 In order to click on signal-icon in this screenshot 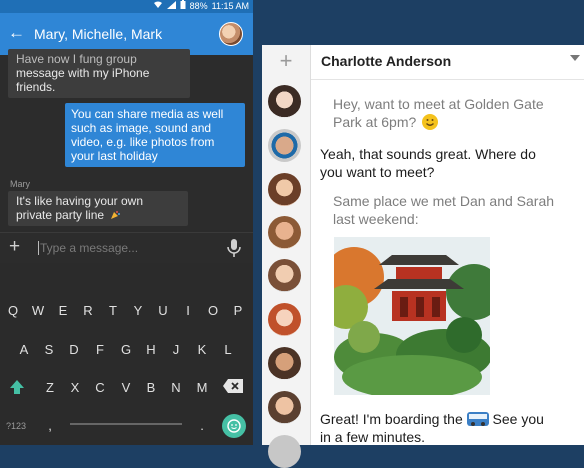, I will do `click(171, 6)`.